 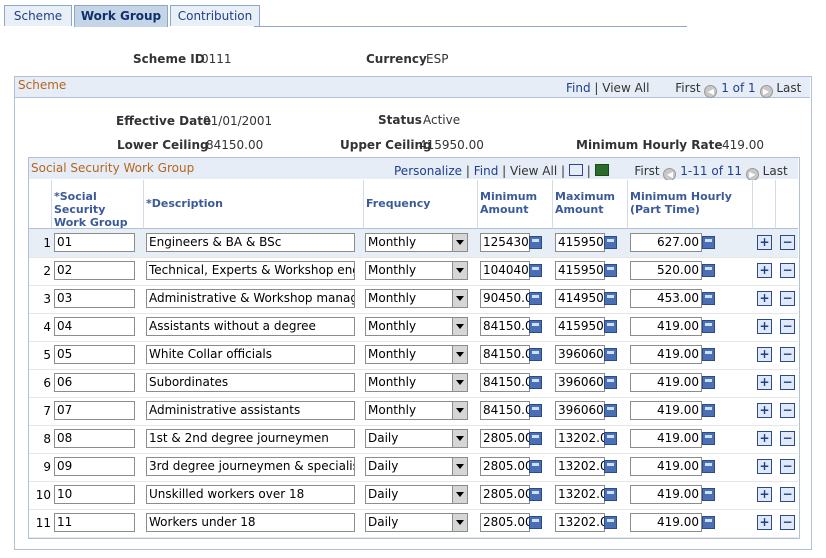 I want to click on min-hourly-input: 520.00, so click(x=666, y=270).